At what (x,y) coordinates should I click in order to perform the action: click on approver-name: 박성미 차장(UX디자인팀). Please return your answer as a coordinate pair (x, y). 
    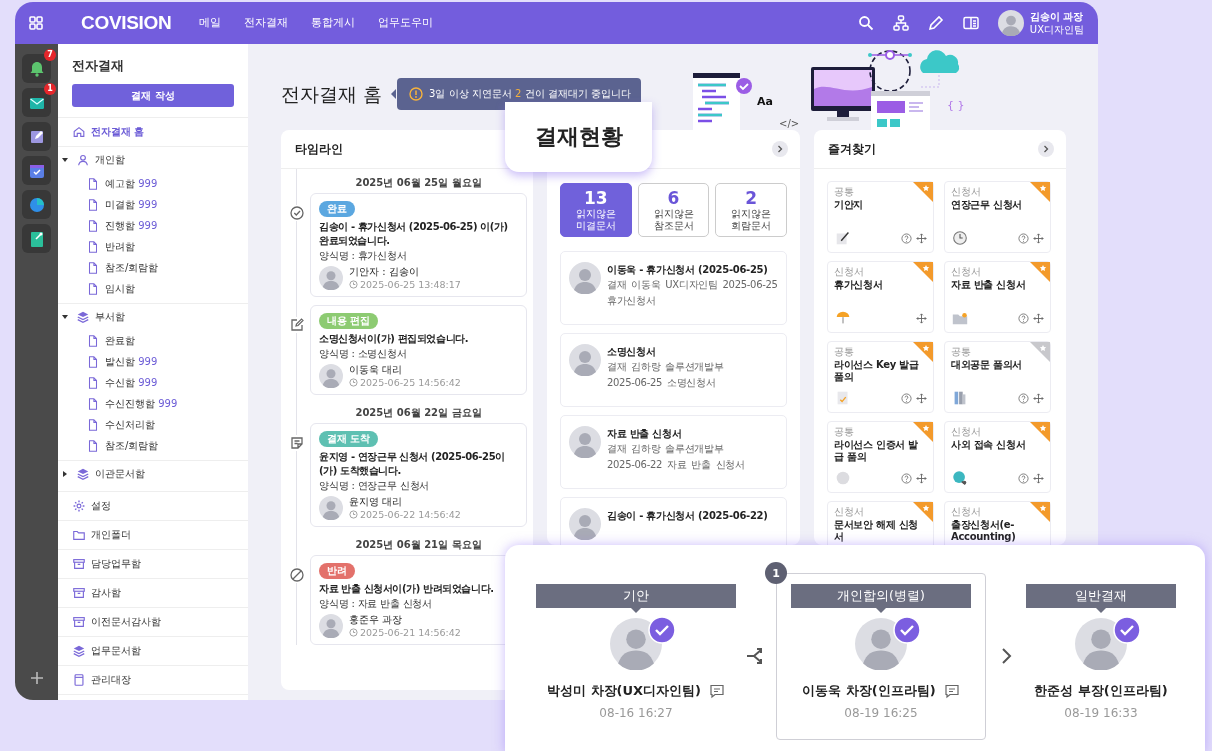
    Looking at the image, I should click on (624, 691).